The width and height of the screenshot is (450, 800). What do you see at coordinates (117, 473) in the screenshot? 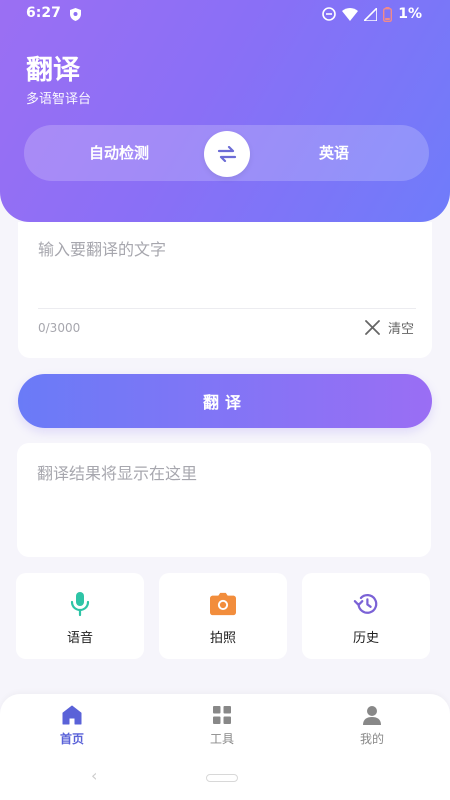
I see `result-placeholder: 翻译结果将显示在这里` at bounding box center [117, 473].